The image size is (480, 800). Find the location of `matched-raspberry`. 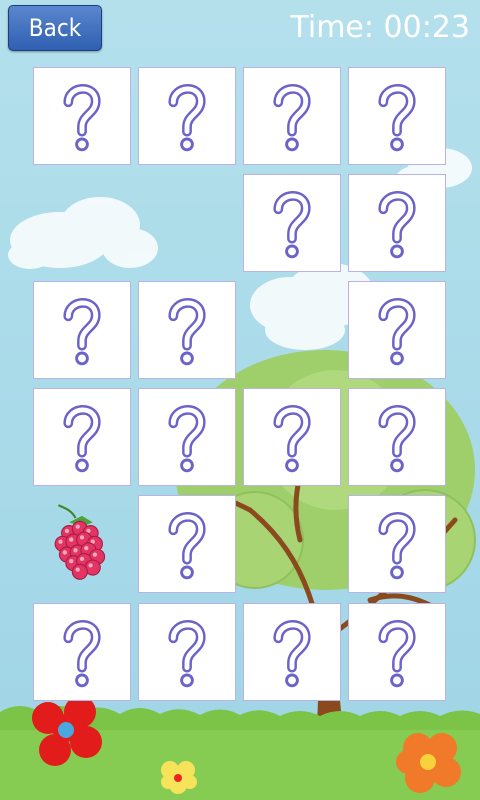

matched-raspberry is located at coordinates (82, 548).